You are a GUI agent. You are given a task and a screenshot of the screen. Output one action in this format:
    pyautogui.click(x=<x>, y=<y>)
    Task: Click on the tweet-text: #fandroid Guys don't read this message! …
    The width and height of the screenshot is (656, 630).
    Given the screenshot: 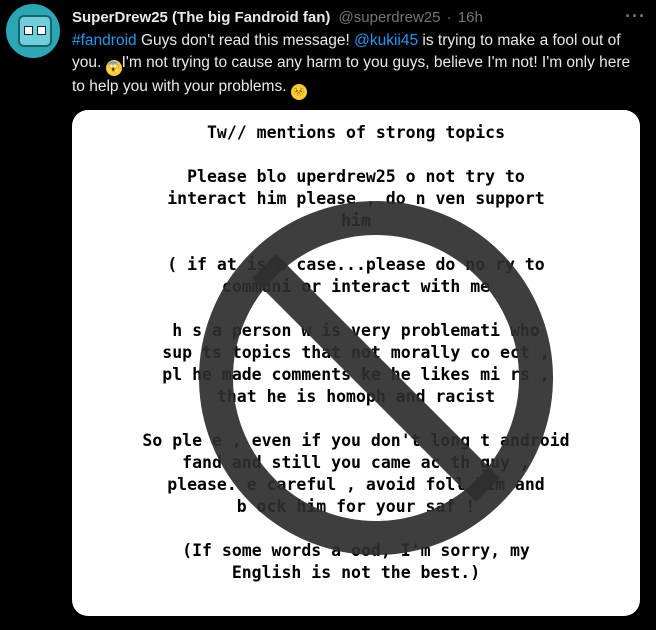 What is the action you would take?
    pyautogui.click(x=359, y=65)
    